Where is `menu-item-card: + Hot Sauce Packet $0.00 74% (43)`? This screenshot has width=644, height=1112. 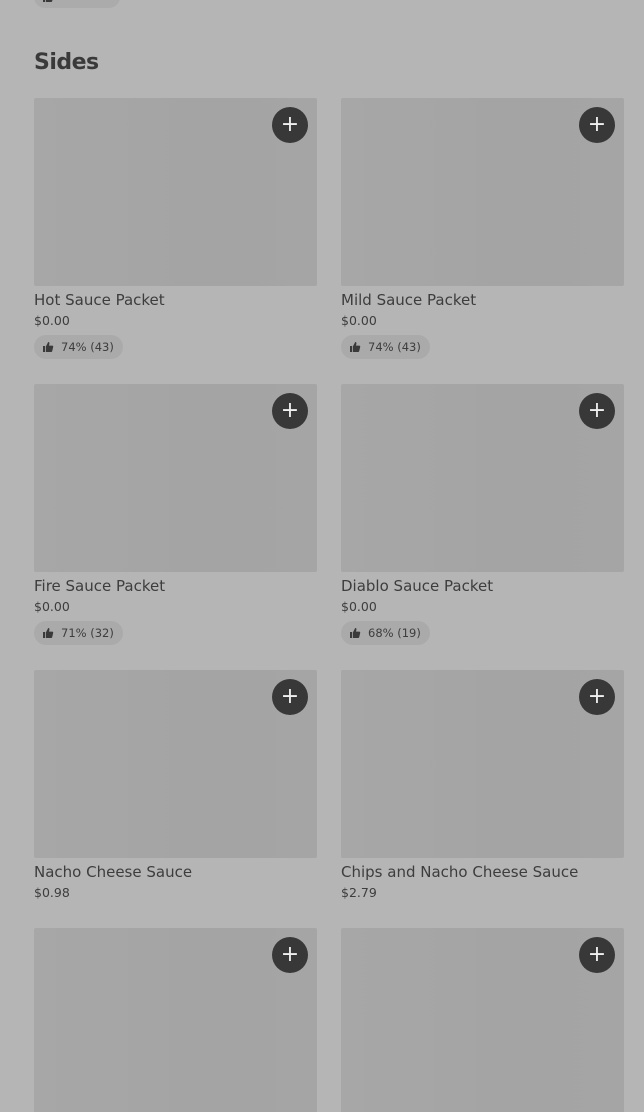 menu-item-card: + Hot Sauce Packet $0.00 74% (43) is located at coordinates (175, 228).